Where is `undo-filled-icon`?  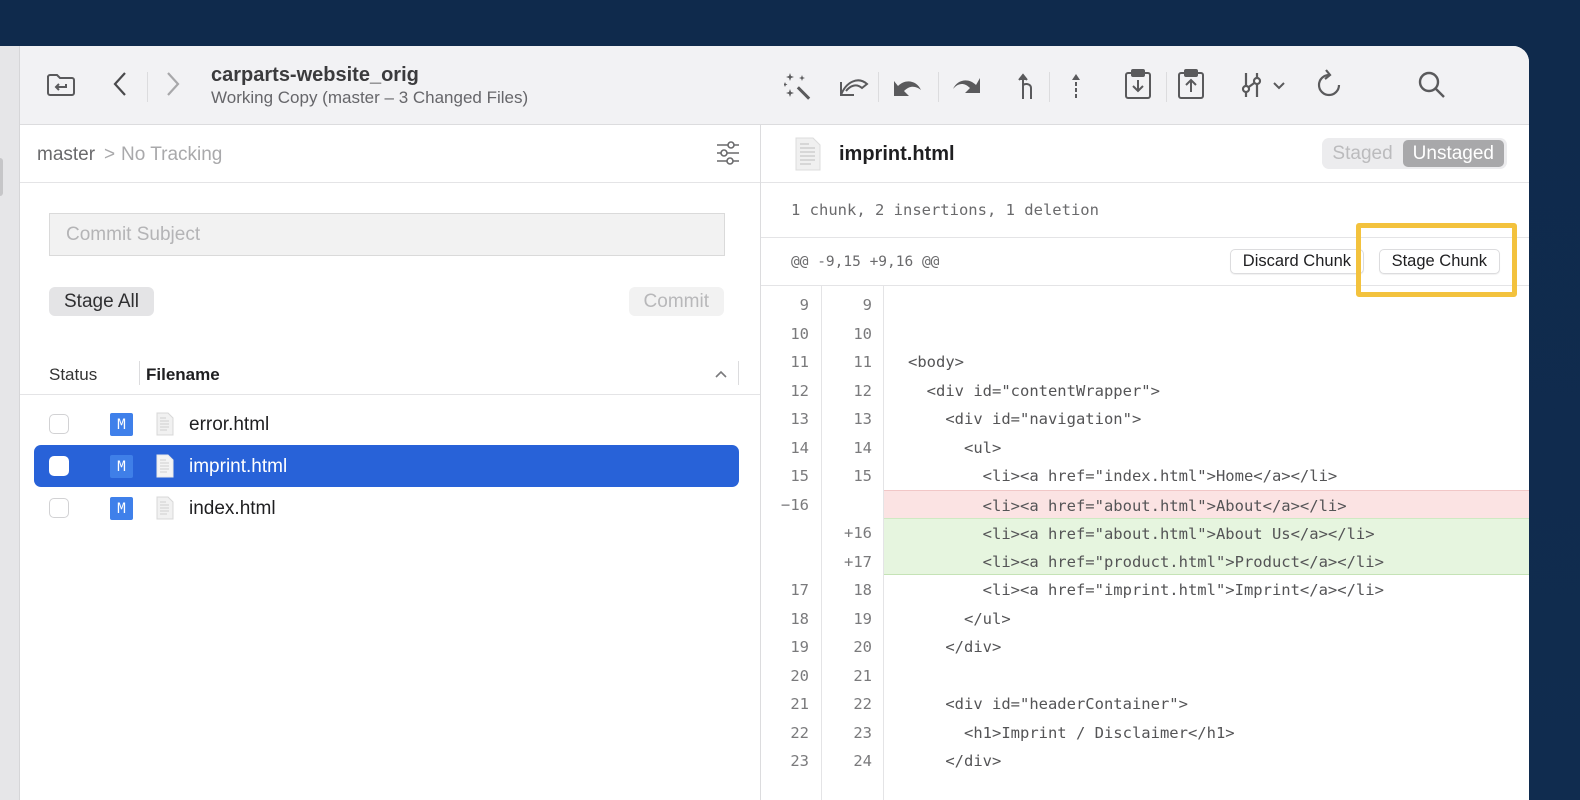 undo-filled-icon is located at coordinates (908, 85).